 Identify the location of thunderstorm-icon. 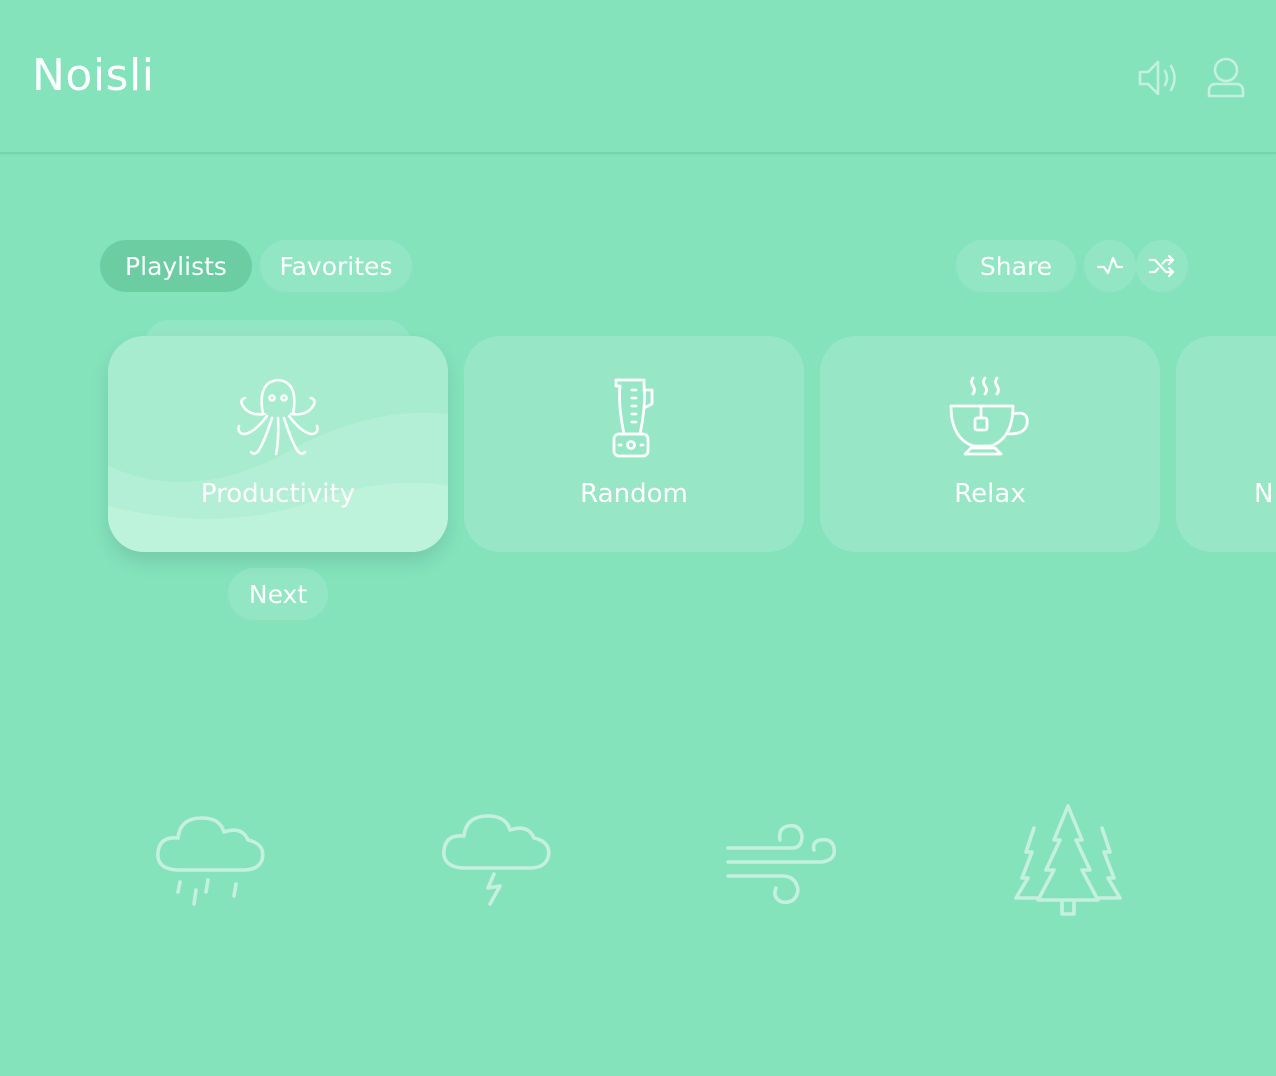
(496, 860).